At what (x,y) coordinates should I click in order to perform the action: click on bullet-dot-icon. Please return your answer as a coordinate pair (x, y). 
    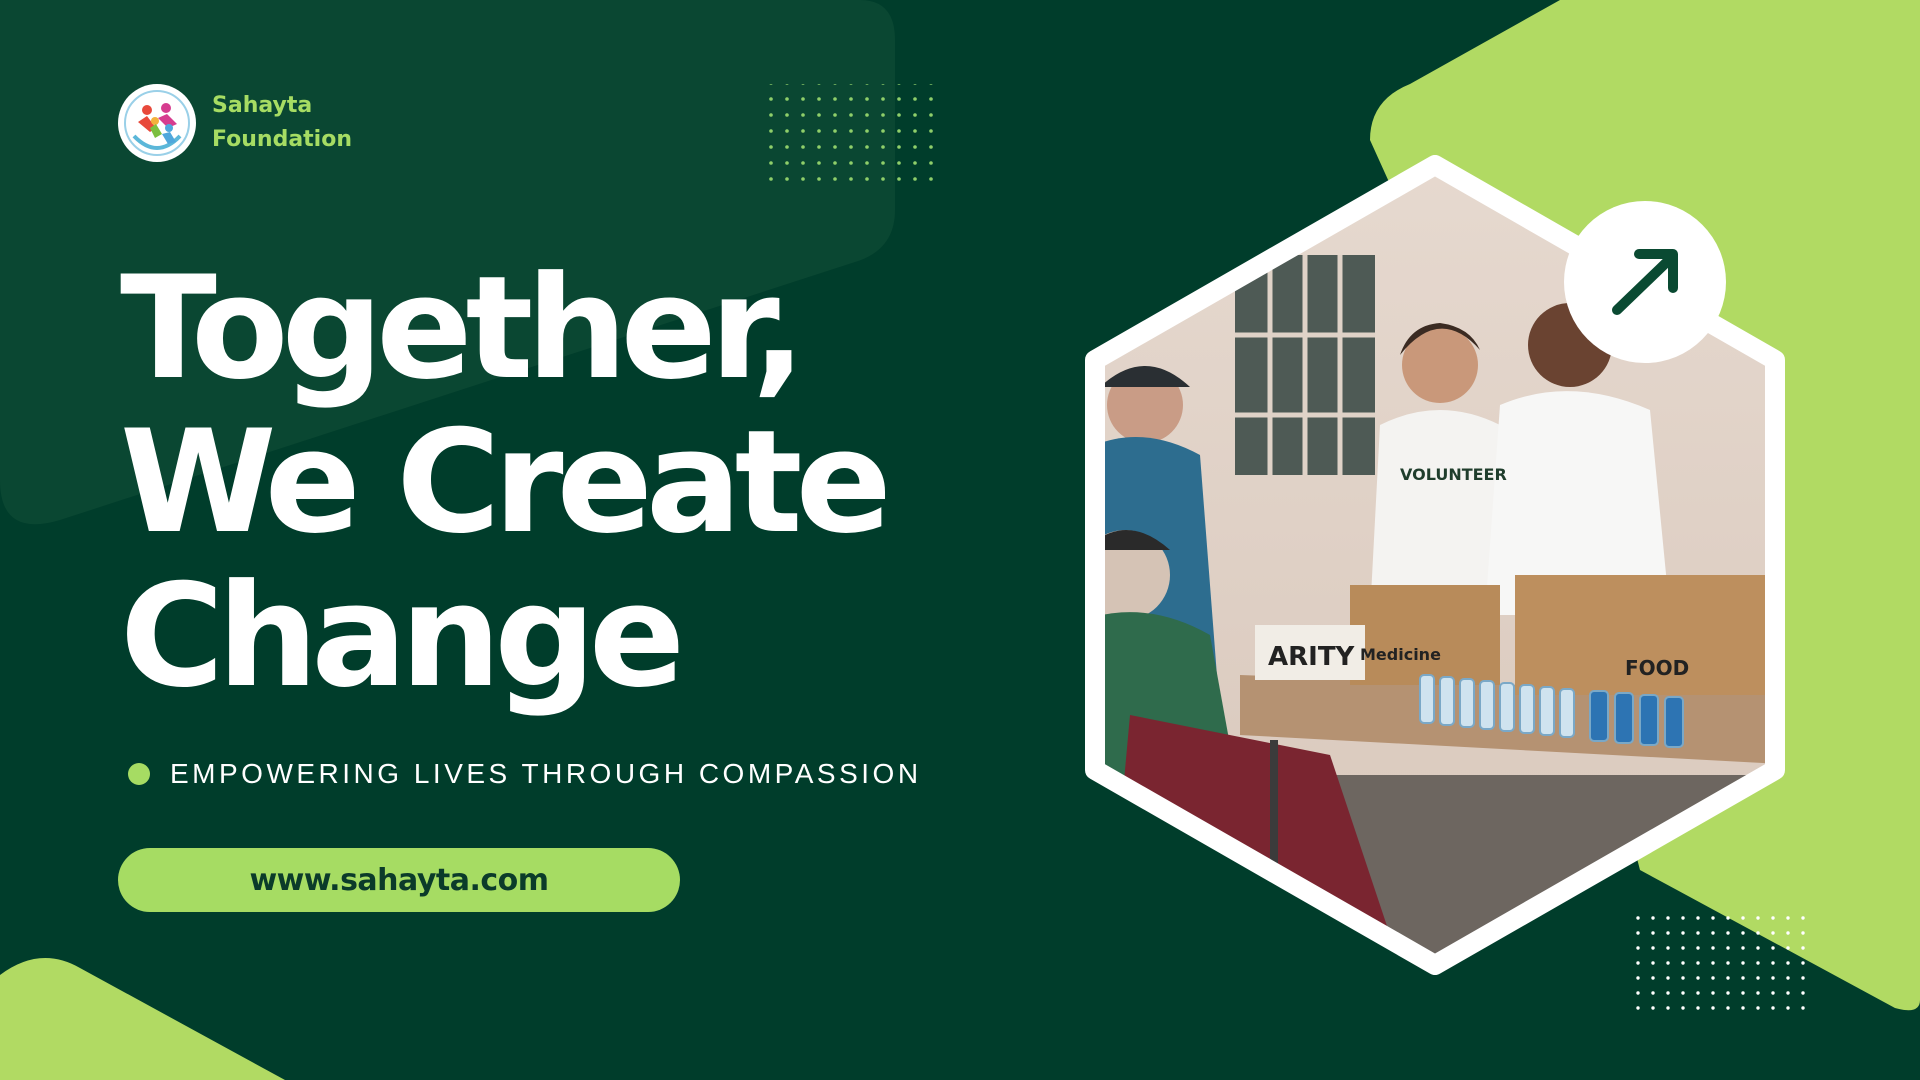
    Looking at the image, I should click on (139, 774).